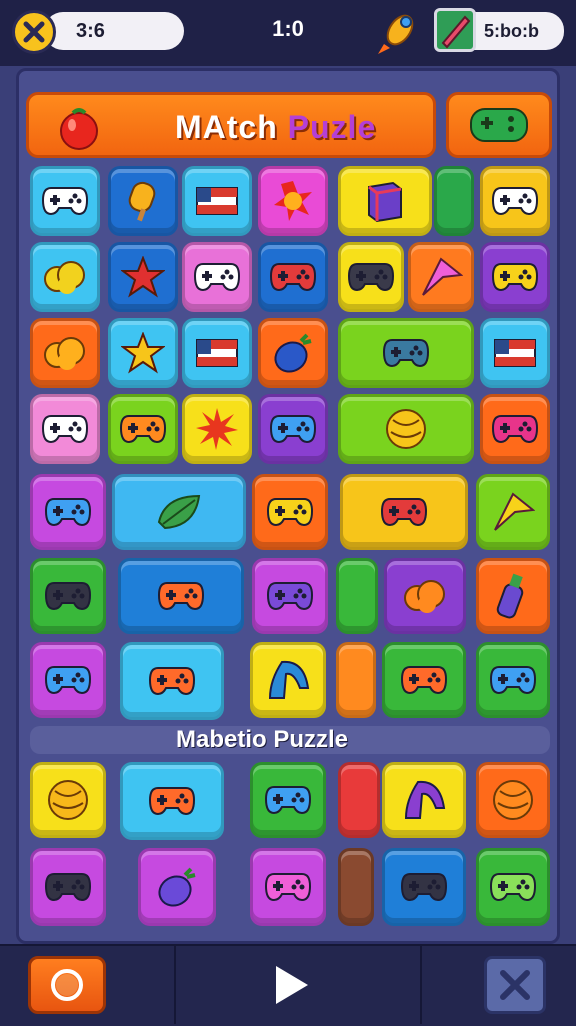 The height and width of the screenshot is (1026, 576). I want to click on tile-ball-yellow, so click(68, 800).